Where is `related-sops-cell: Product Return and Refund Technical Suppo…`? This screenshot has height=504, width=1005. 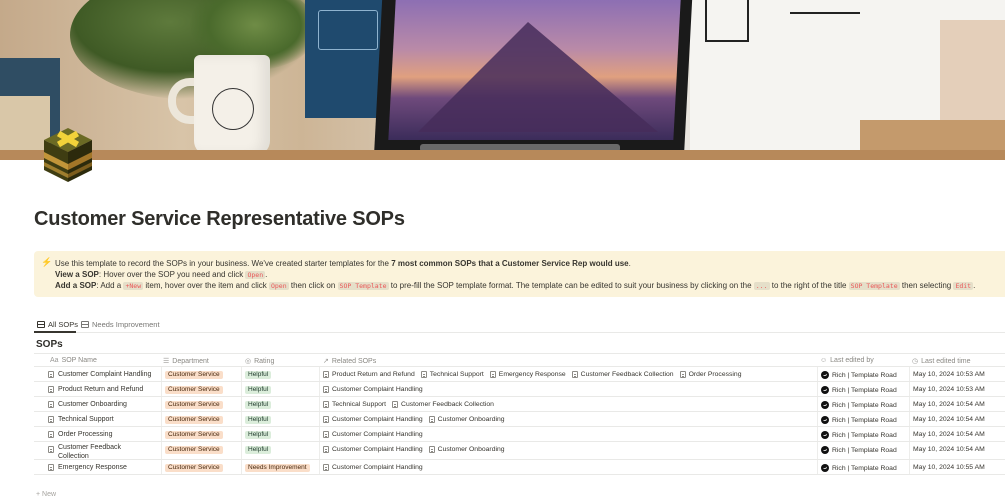
related-sops-cell: Product Return and Refund Technical Suppo… is located at coordinates (532, 374).